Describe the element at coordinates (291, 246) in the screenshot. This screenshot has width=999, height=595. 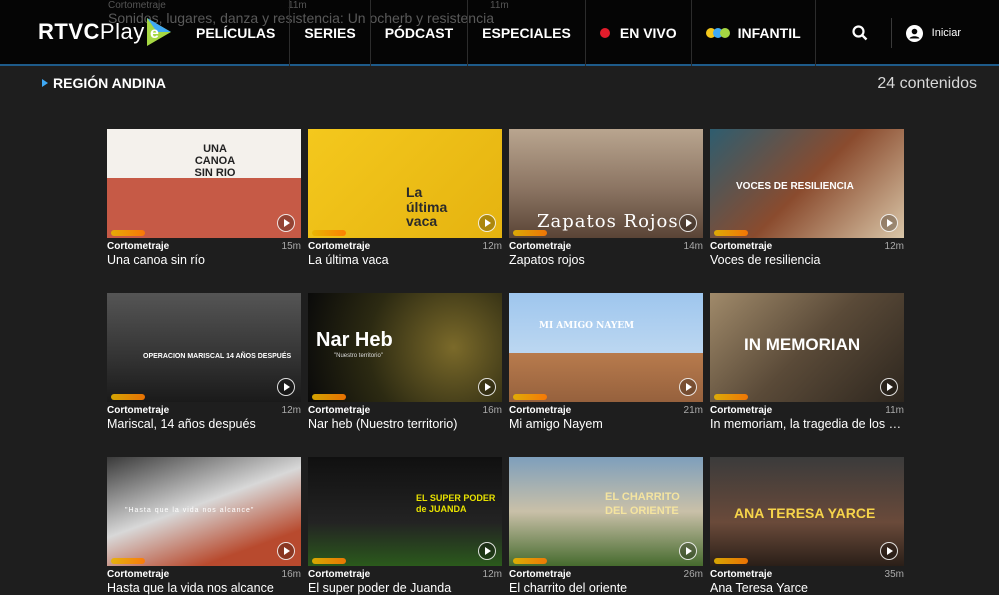
I see `card-duration: 15m` at that location.